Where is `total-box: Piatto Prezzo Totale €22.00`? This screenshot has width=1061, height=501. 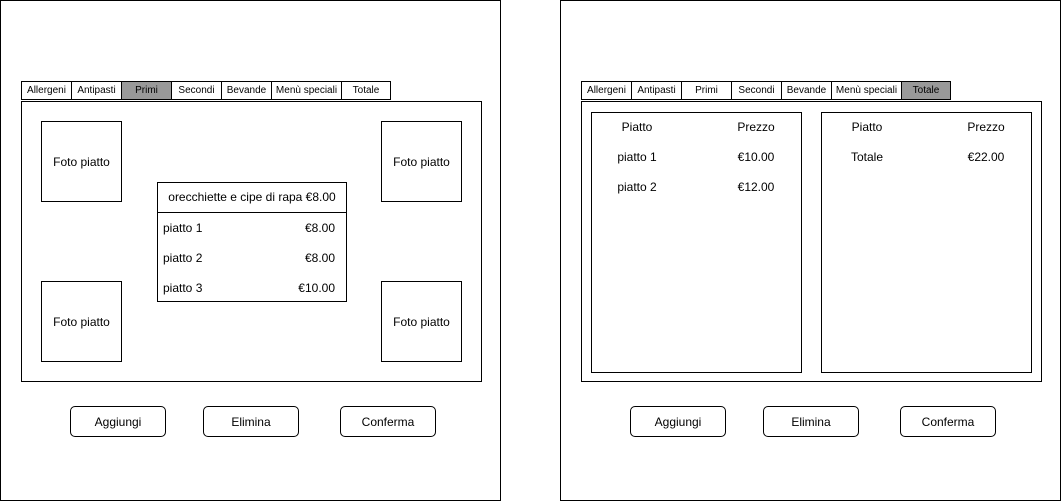
total-box: Piatto Prezzo Totale €22.00 is located at coordinates (926, 242).